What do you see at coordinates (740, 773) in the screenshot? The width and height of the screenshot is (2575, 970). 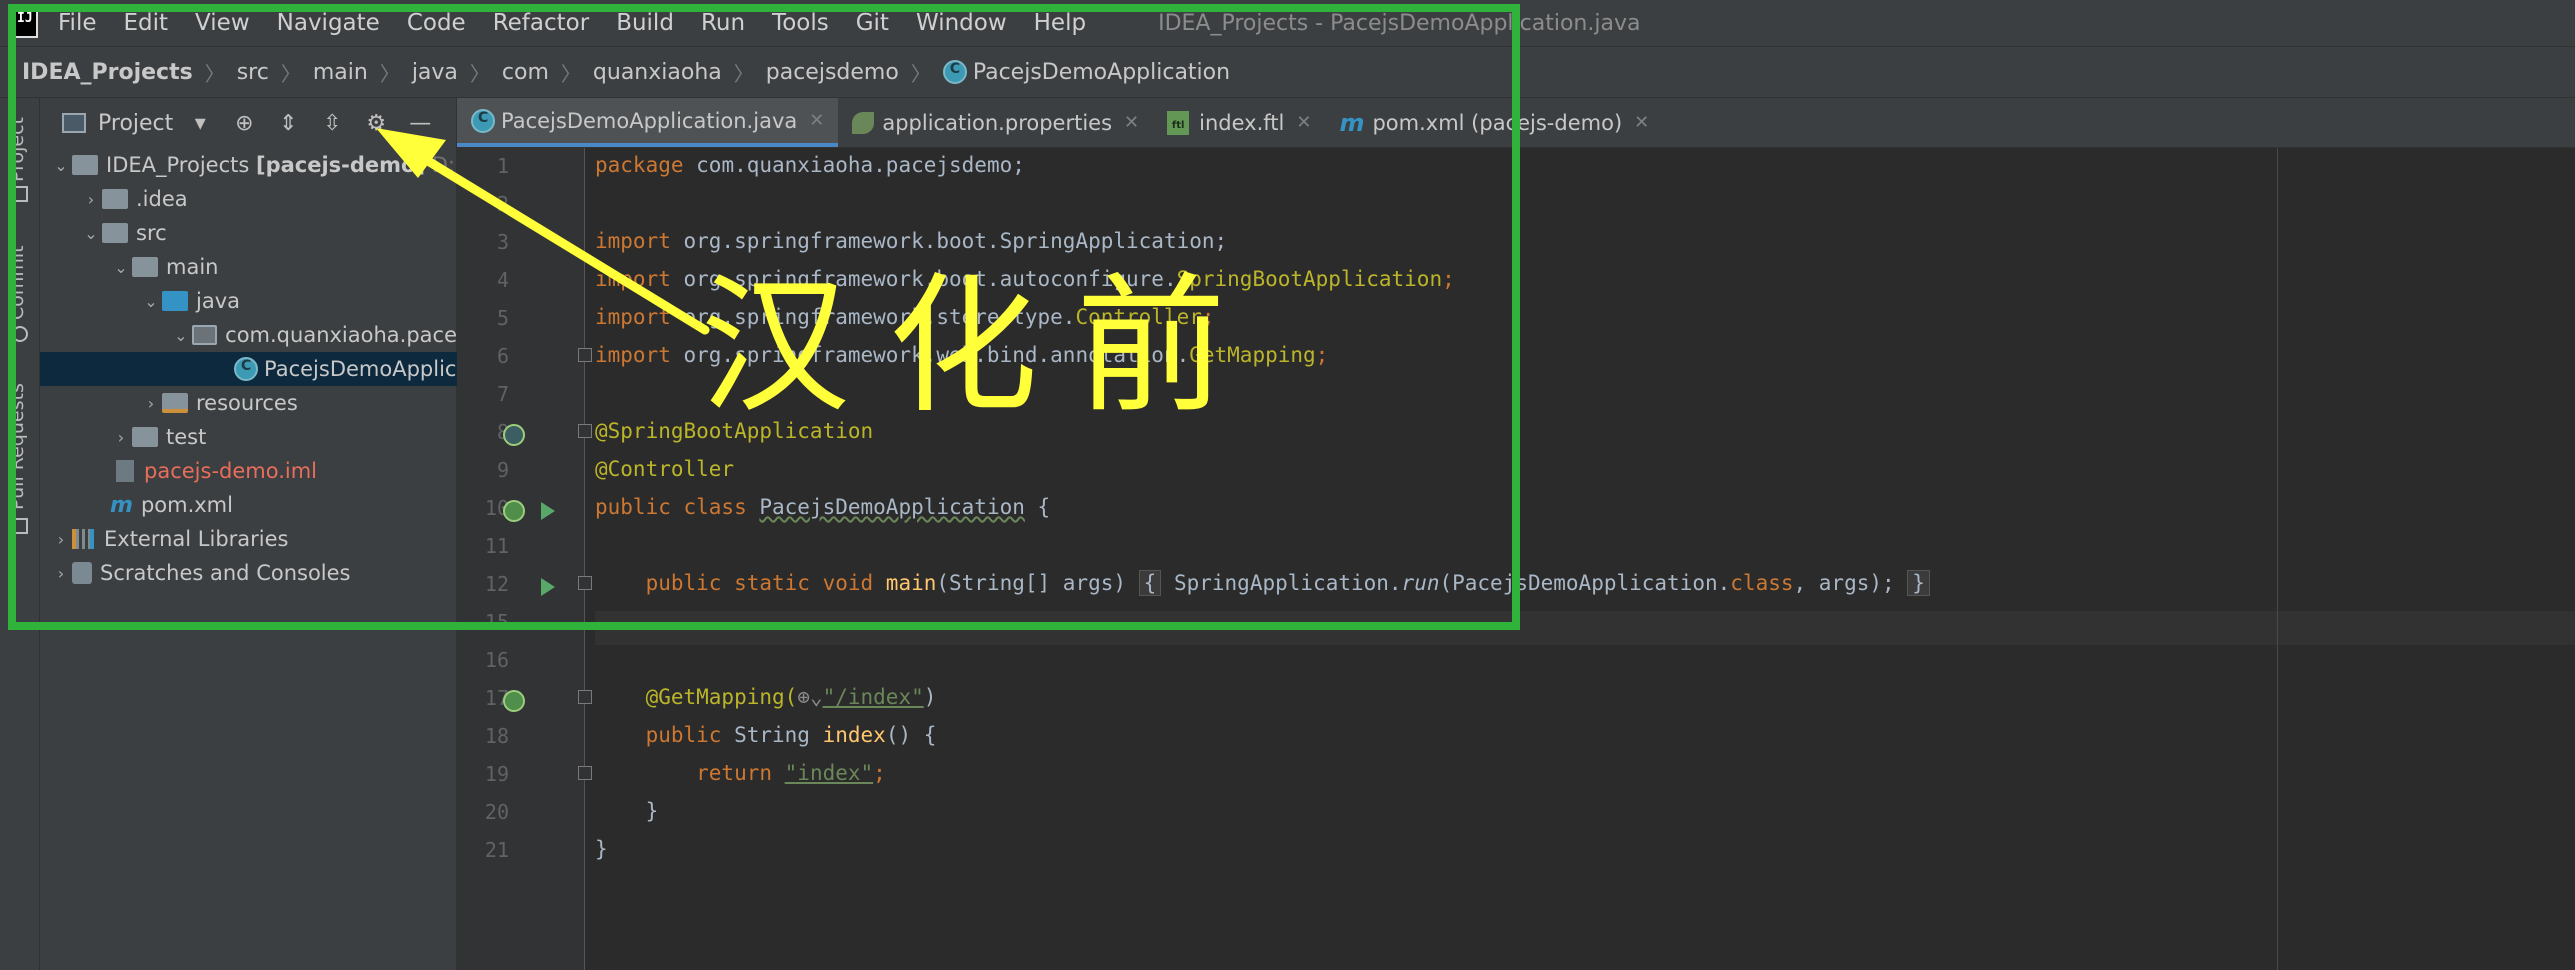 I see `code-line-18: return "index";` at bounding box center [740, 773].